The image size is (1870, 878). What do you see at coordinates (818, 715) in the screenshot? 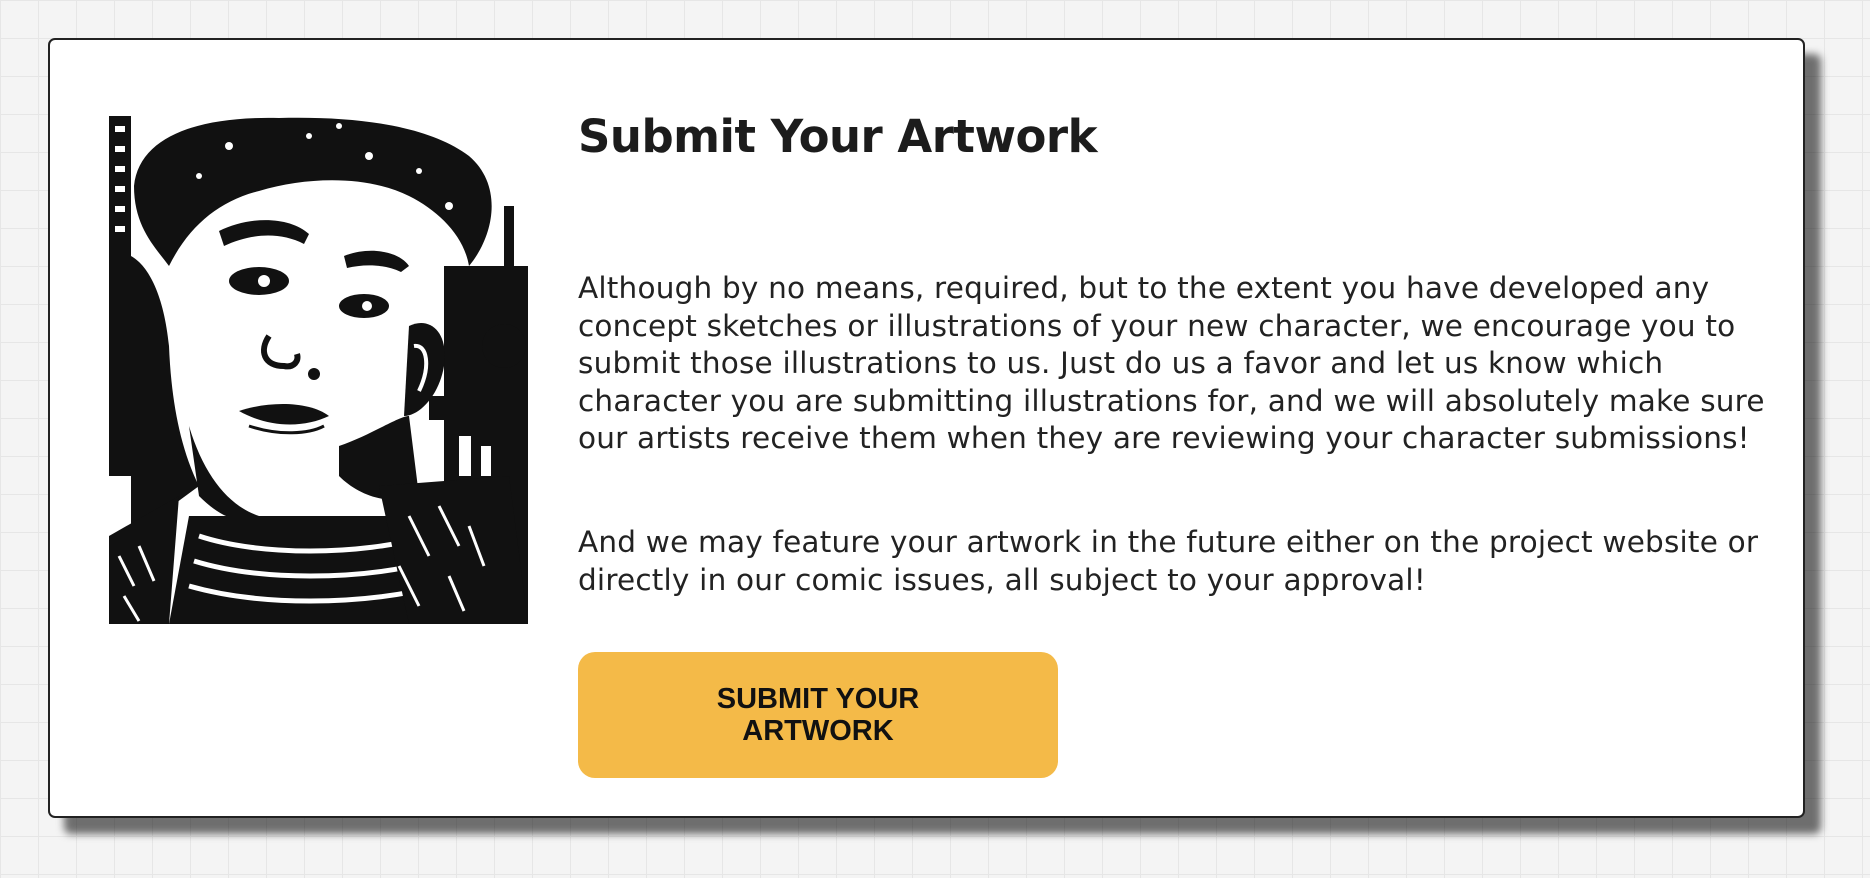
I see `submit-artwork-button: SUBMIT YOUR ARTWORK` at bounding box center [818, 715].